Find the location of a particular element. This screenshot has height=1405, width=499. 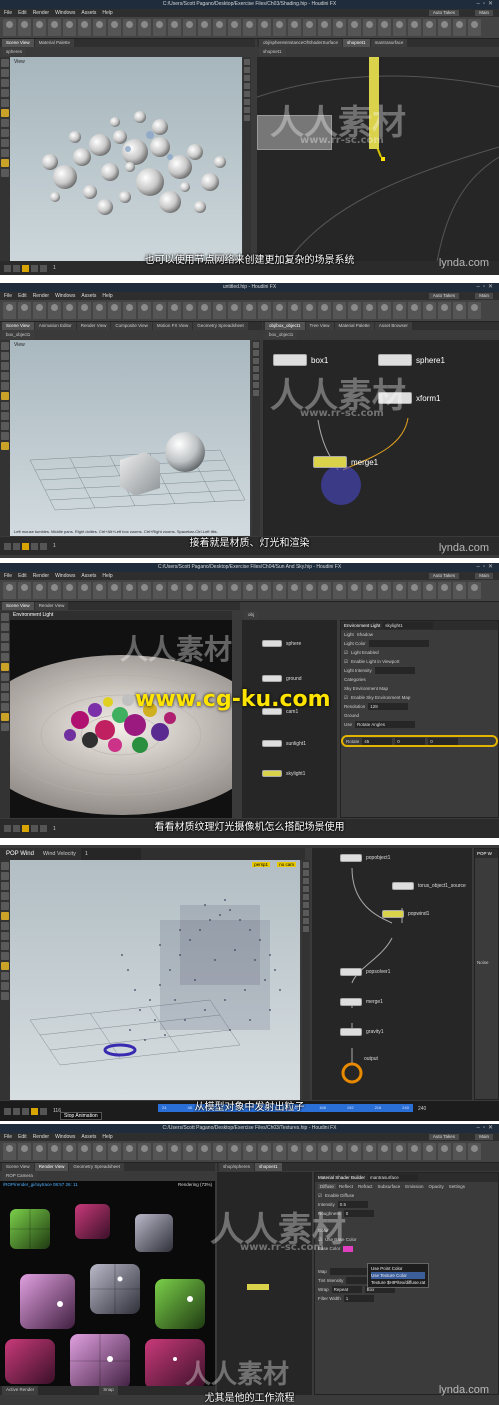

network-editor: box1 sphere1 xform1 merge1 is located at coordinates (381, 438).